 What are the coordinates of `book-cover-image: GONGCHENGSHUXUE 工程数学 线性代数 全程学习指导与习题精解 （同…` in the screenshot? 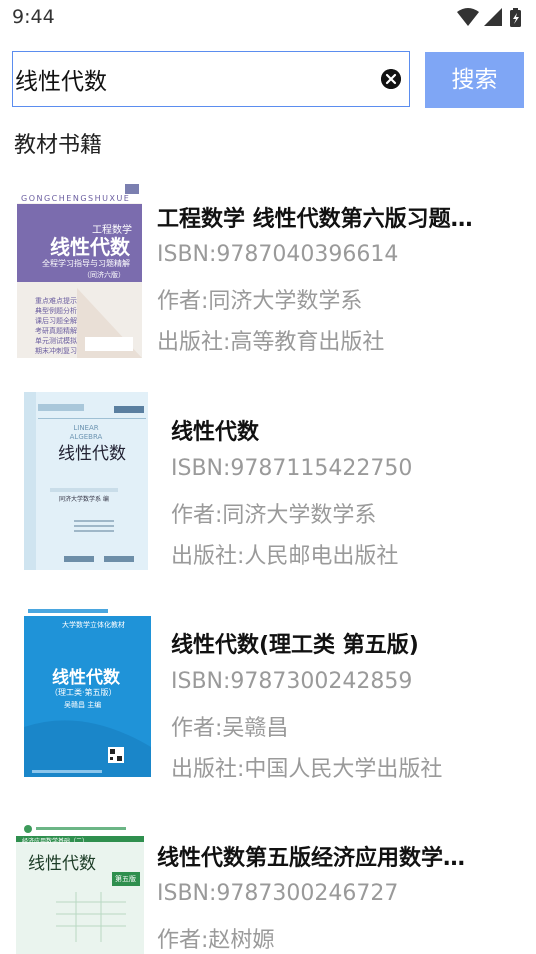 It's located at (79, 268).